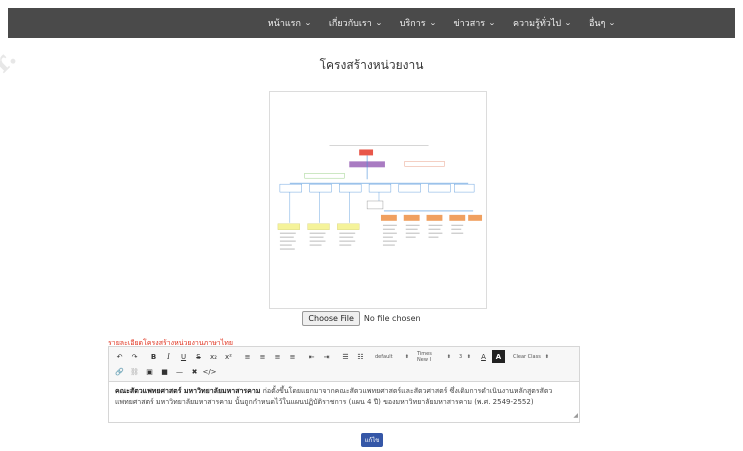  What do you see at coordinates (209, 371) in the screenshot?
I see `code-view-icon: </>` at bounding box center [209, 371].